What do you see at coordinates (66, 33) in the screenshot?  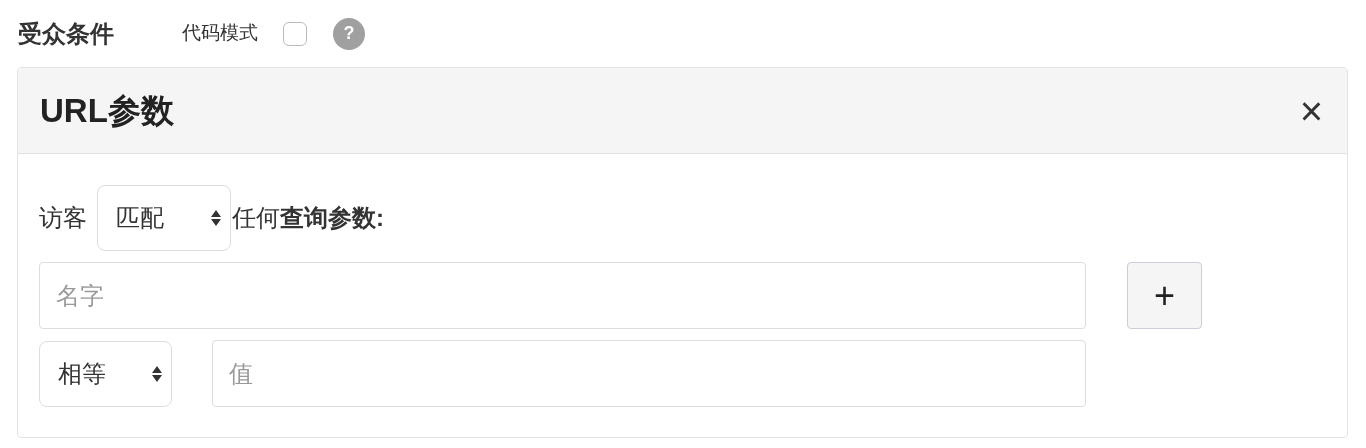 I see `section-title: 受众条件` at bounding box center [66, 33].